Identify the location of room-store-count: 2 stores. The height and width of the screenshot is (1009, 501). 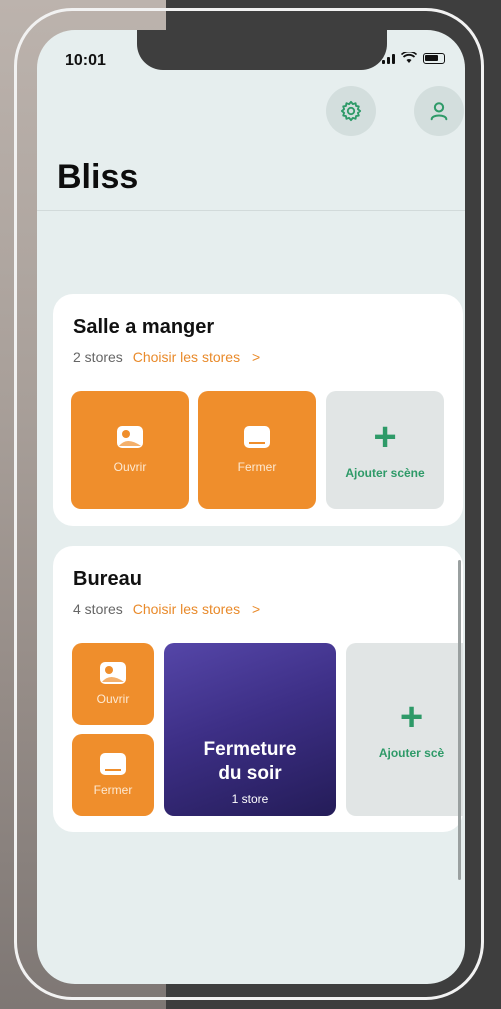
(98, 357).